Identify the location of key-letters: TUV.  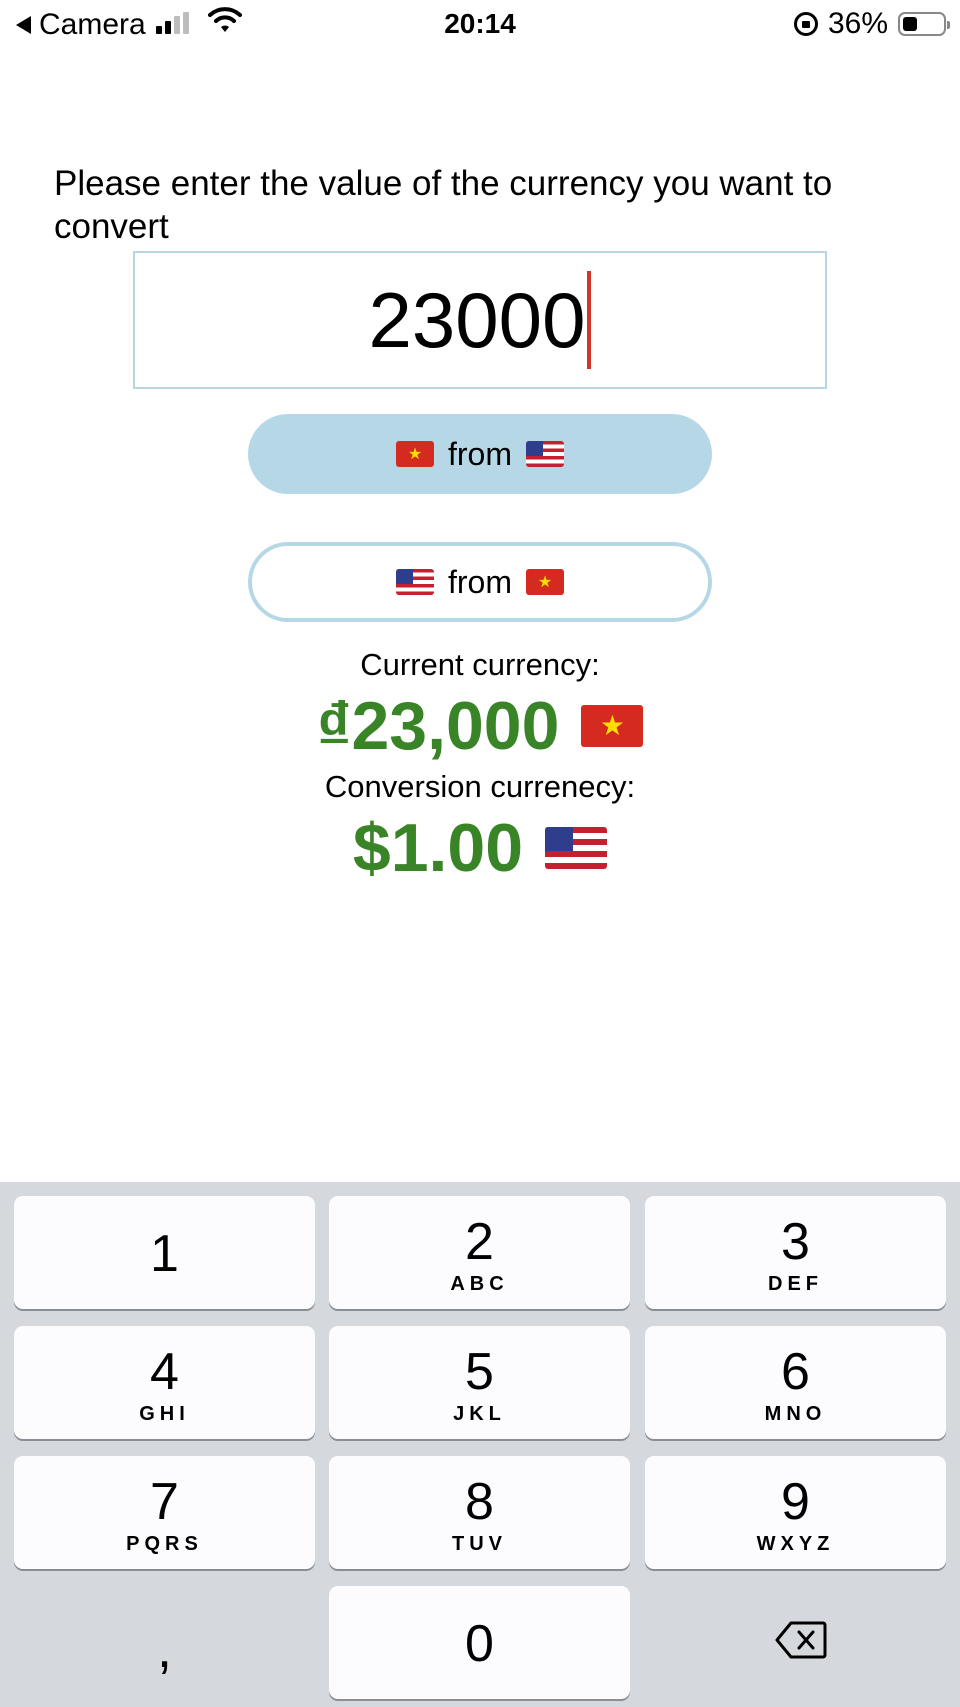
(479, 1544).